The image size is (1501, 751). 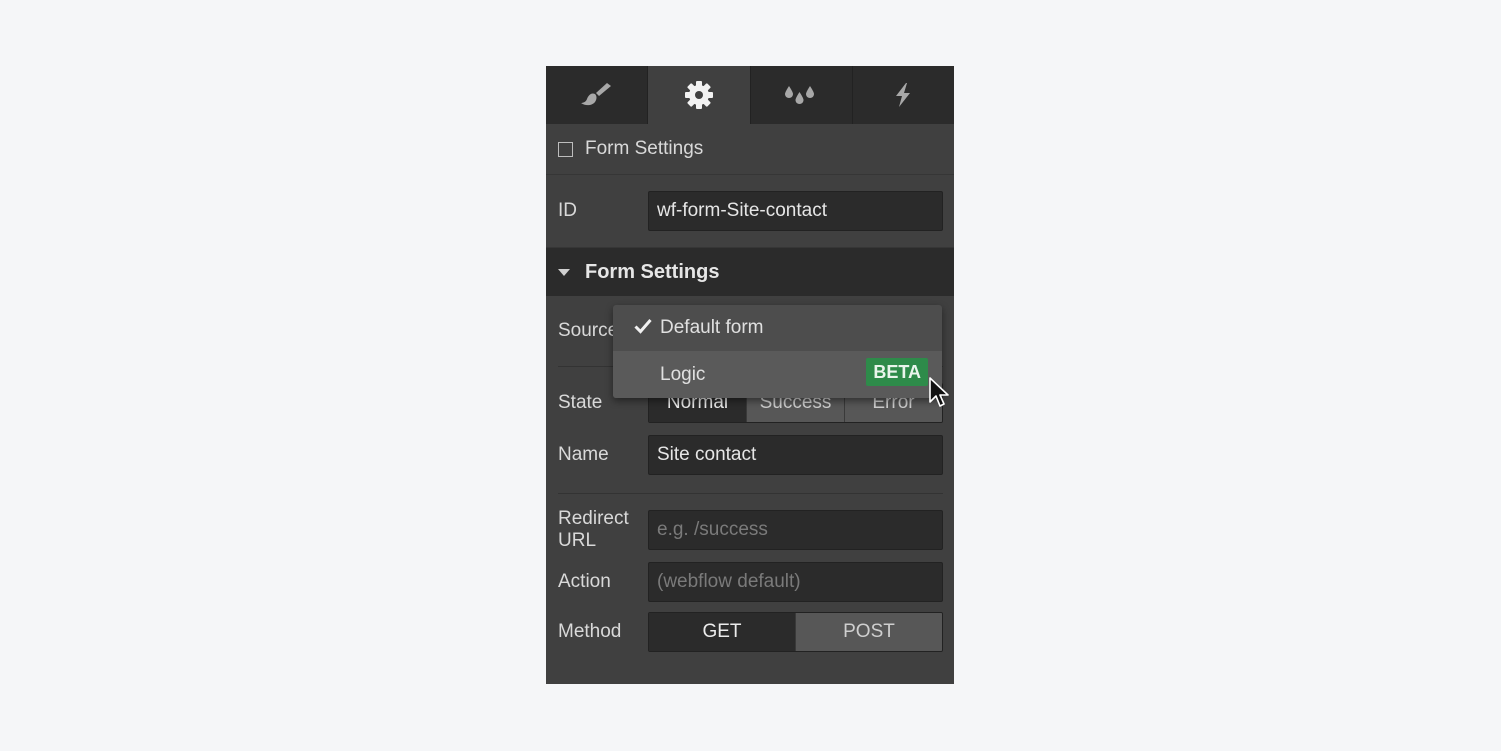 I want to click on gear-icon, so click(x=698, y=95).